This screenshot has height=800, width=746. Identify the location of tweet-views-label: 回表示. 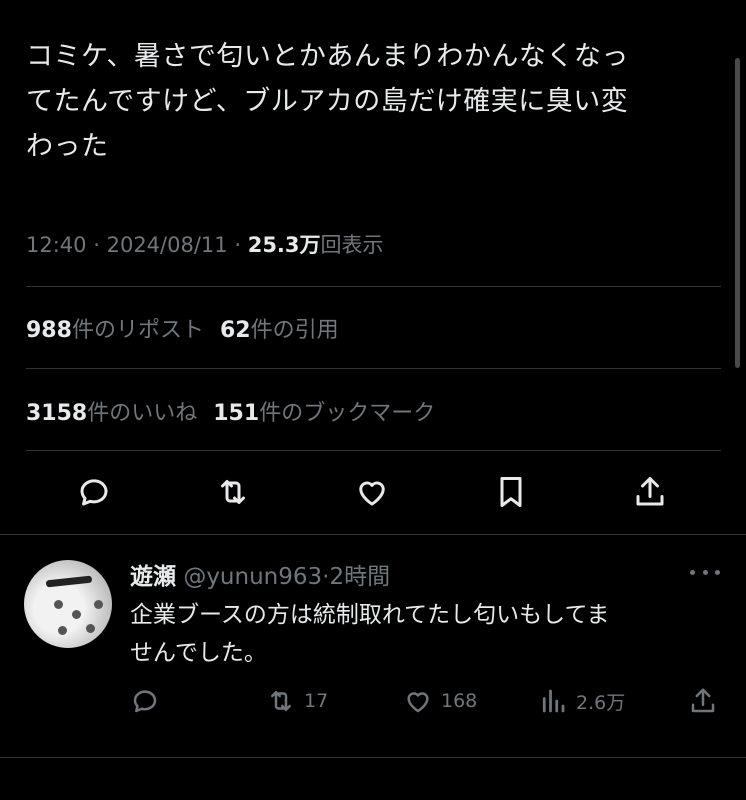
(352, 245).